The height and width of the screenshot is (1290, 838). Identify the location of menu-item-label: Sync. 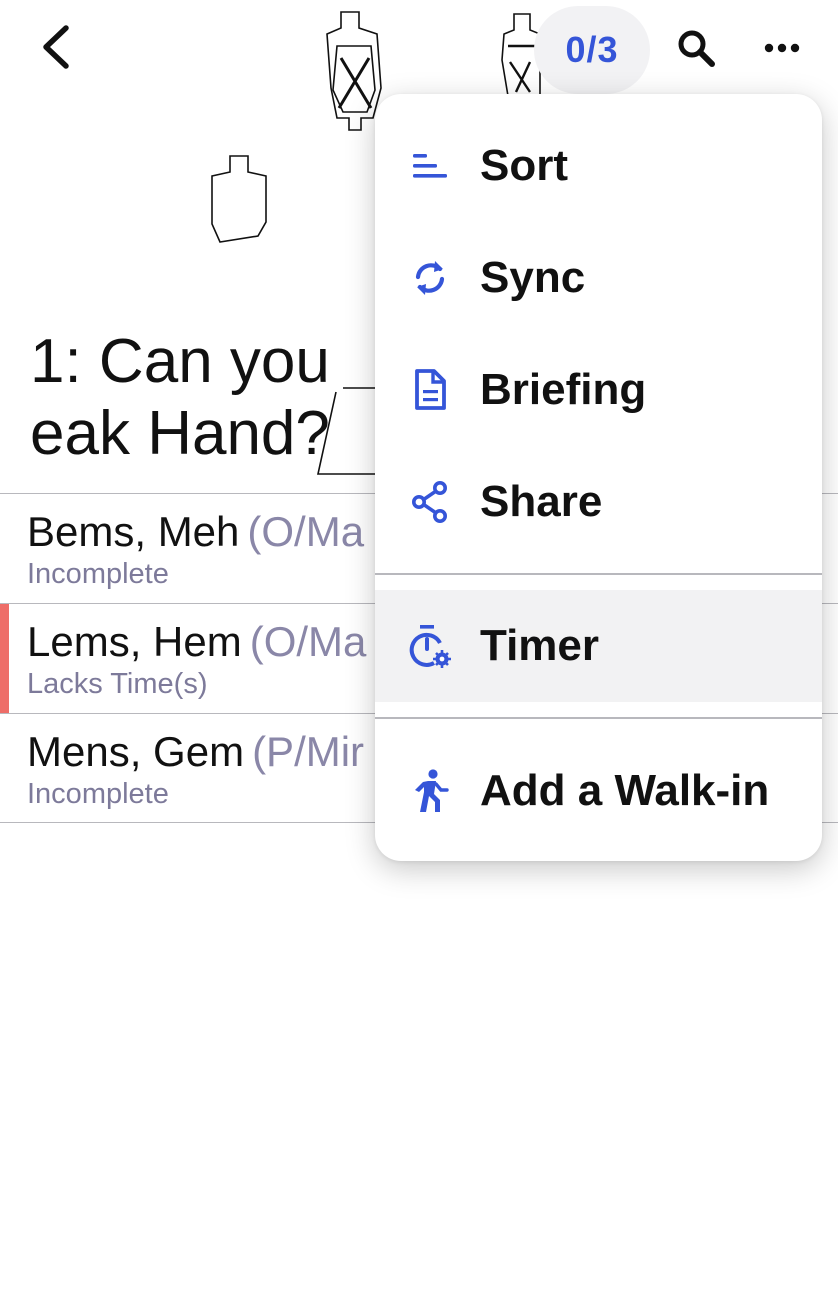
(533, 277).